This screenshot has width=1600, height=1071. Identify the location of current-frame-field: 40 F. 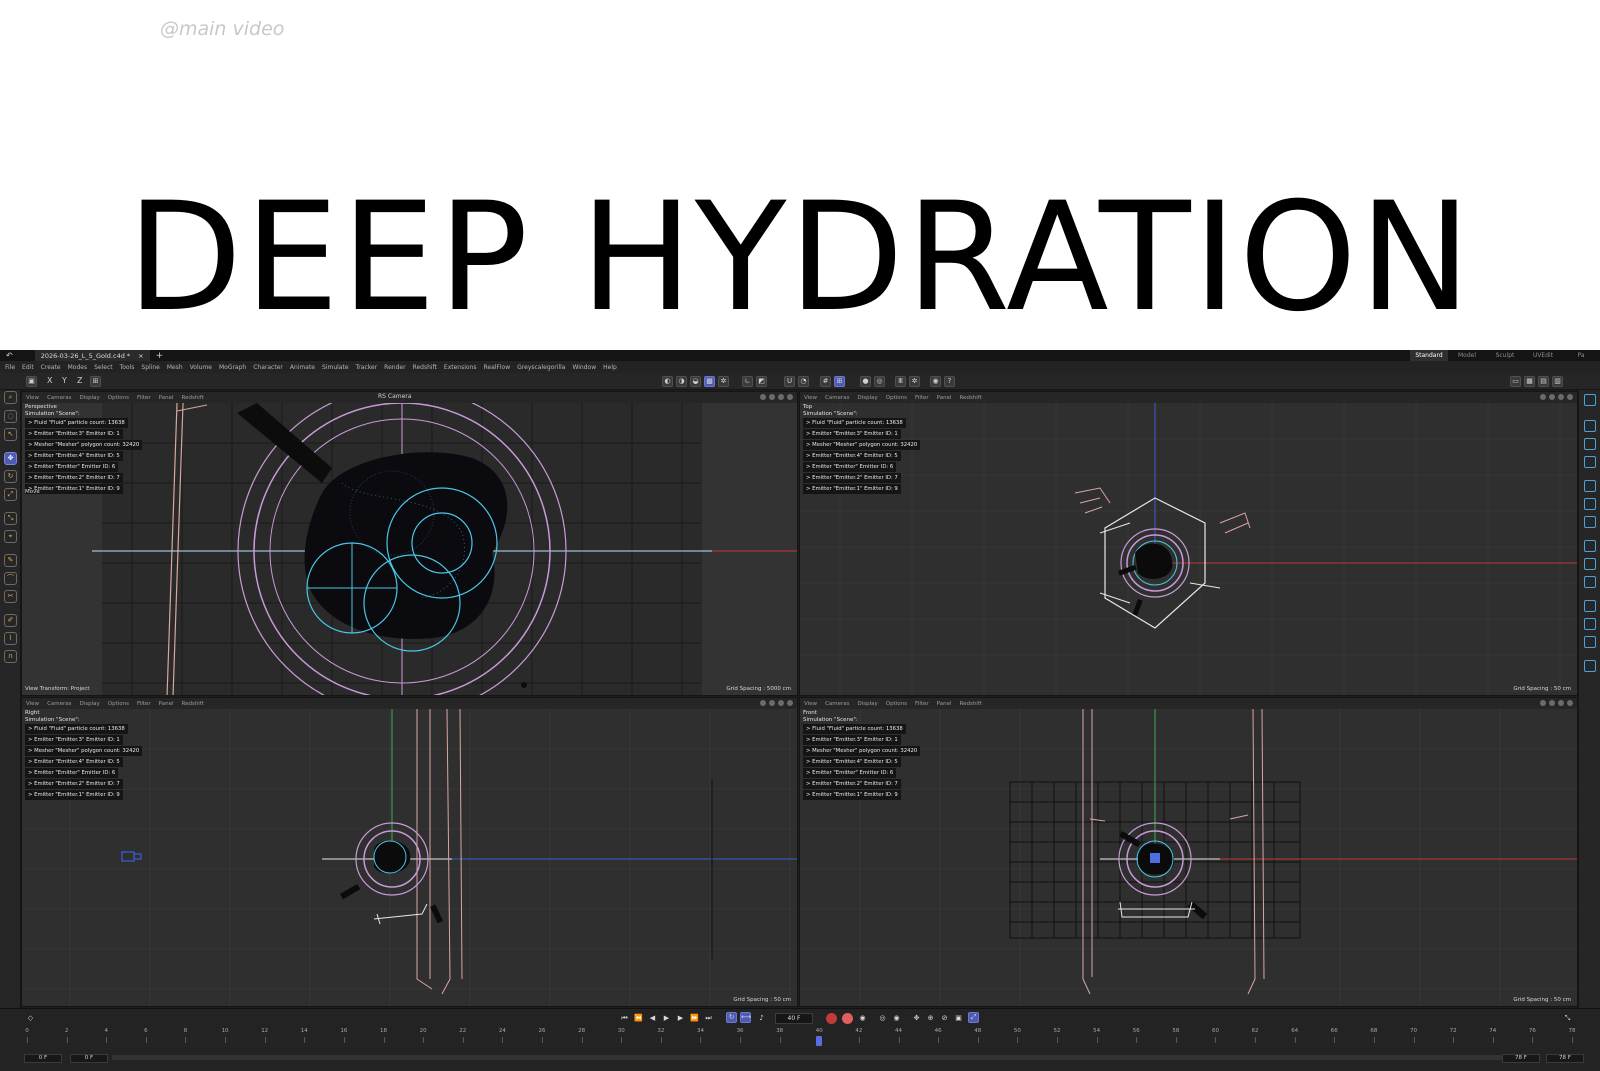
(794, 1018).